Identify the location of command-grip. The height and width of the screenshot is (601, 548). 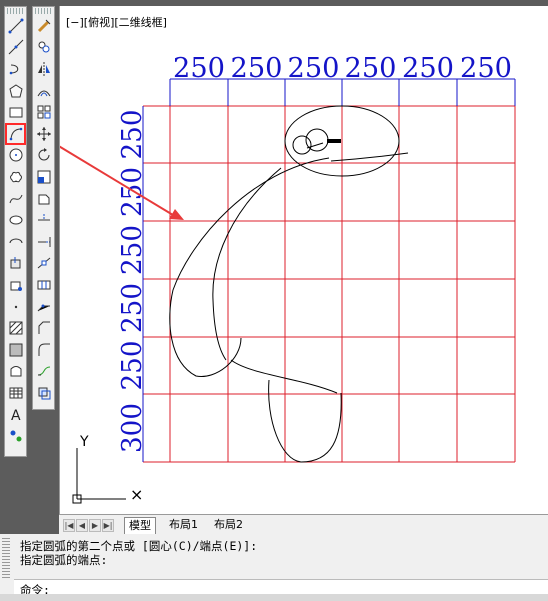
(6, 558).